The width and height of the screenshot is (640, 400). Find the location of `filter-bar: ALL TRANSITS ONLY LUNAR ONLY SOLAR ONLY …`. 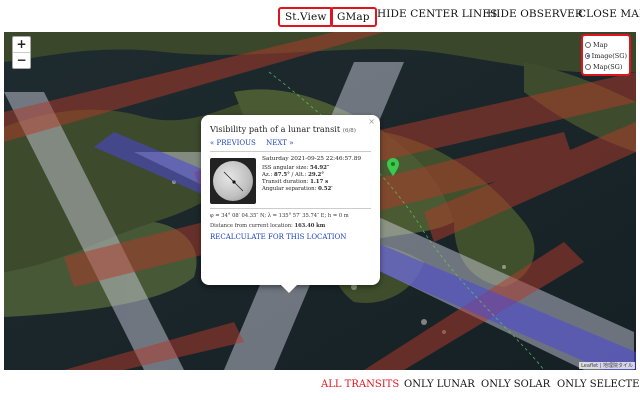

filter-bar: ALL TRANSITS ONLY LUNAR ONLY SOLAR ONLY … is located at coordinates (320, 385).